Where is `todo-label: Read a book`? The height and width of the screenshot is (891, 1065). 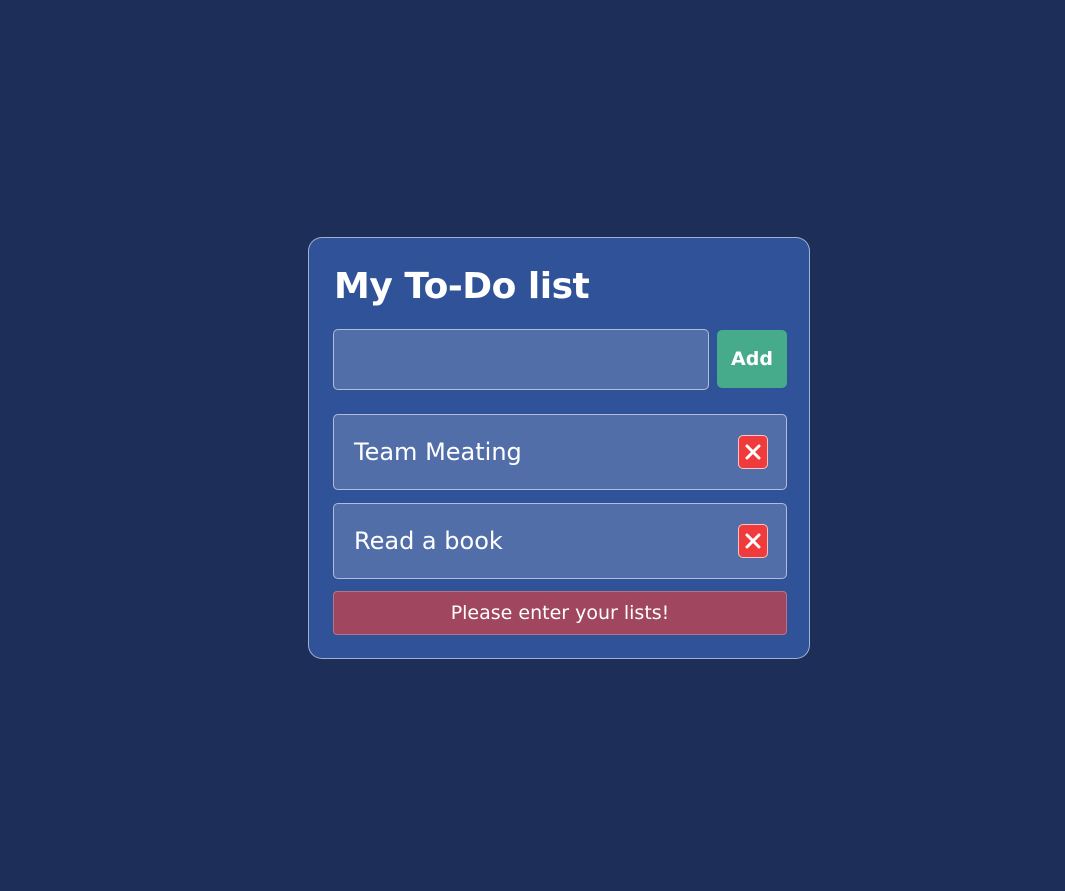
todo-label: Read a book is located at coordinates (428, 541).